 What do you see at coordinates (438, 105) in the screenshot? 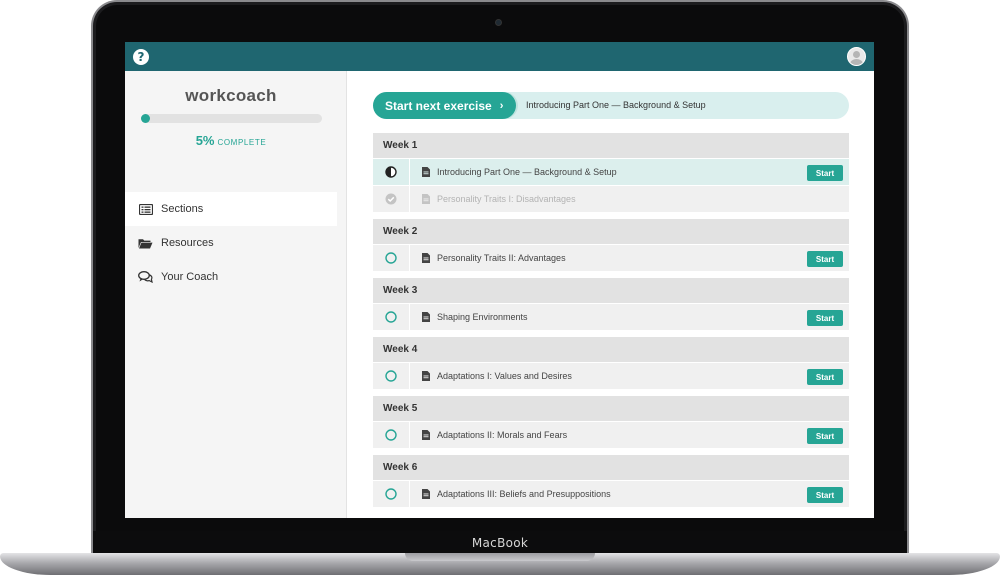
I see `start-next-exercise-label: Start next exercise` at bounding box center [438, 105].